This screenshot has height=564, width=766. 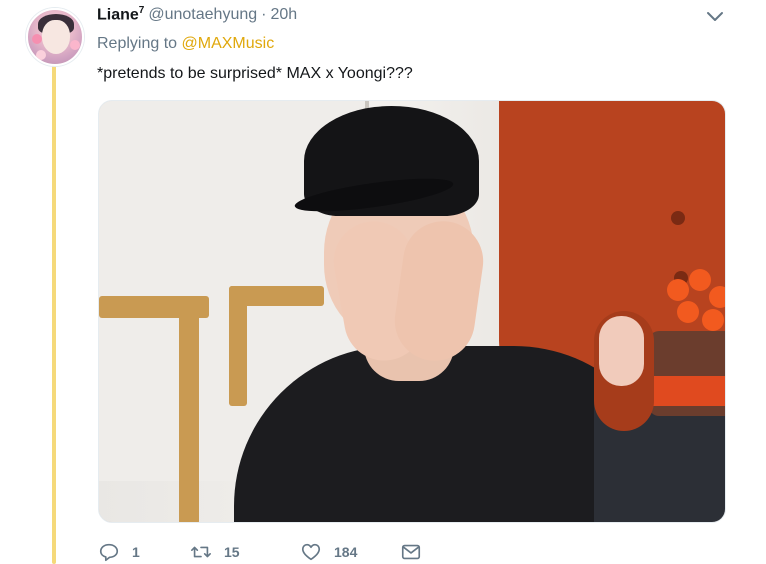 I want to click on avatar, so click(x=55, y=37).